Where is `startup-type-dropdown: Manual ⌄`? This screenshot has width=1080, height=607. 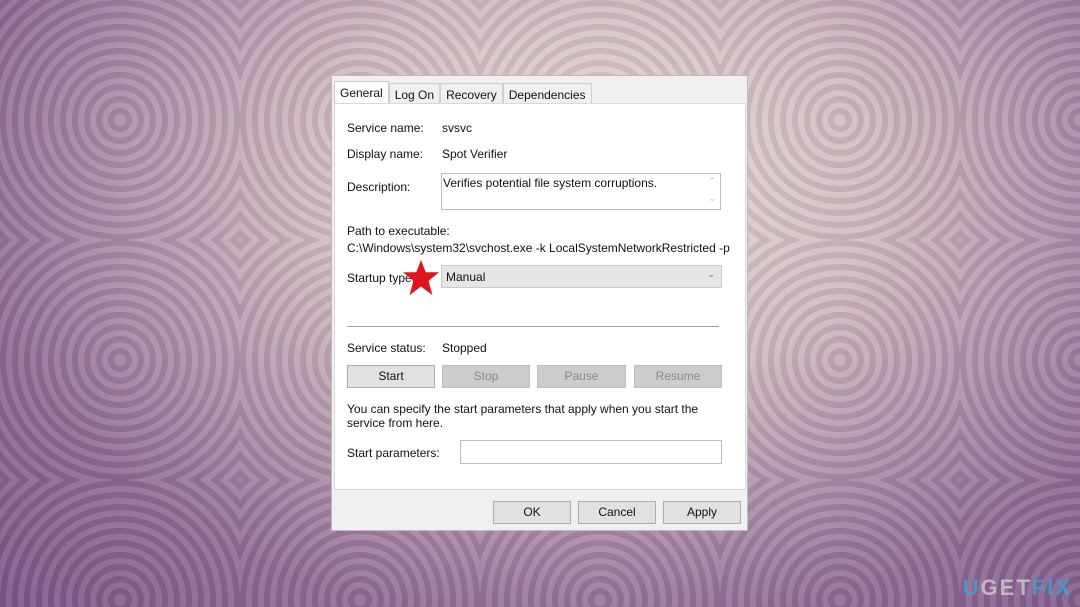
startup-type-dropdown: Manual ⌄ is located at coordinates (581, 276).